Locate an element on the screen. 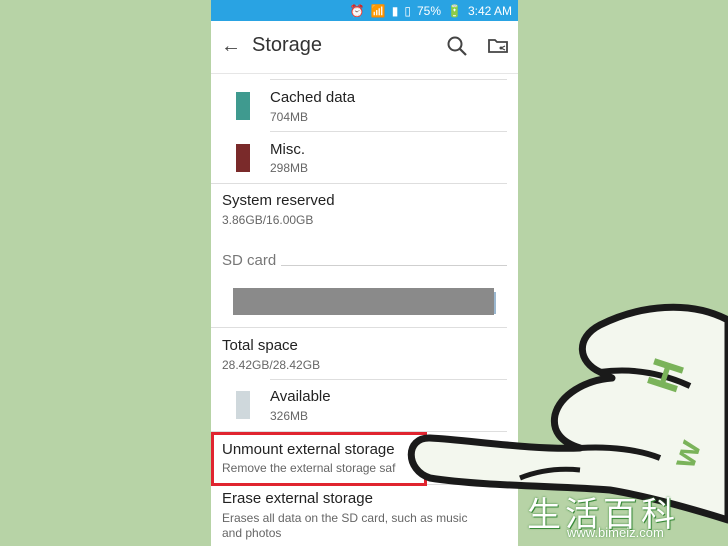 This screenshot has width=728, height=546. watermark: 生活百科 www.bimeiz.com is located at coordinates (627, 515).